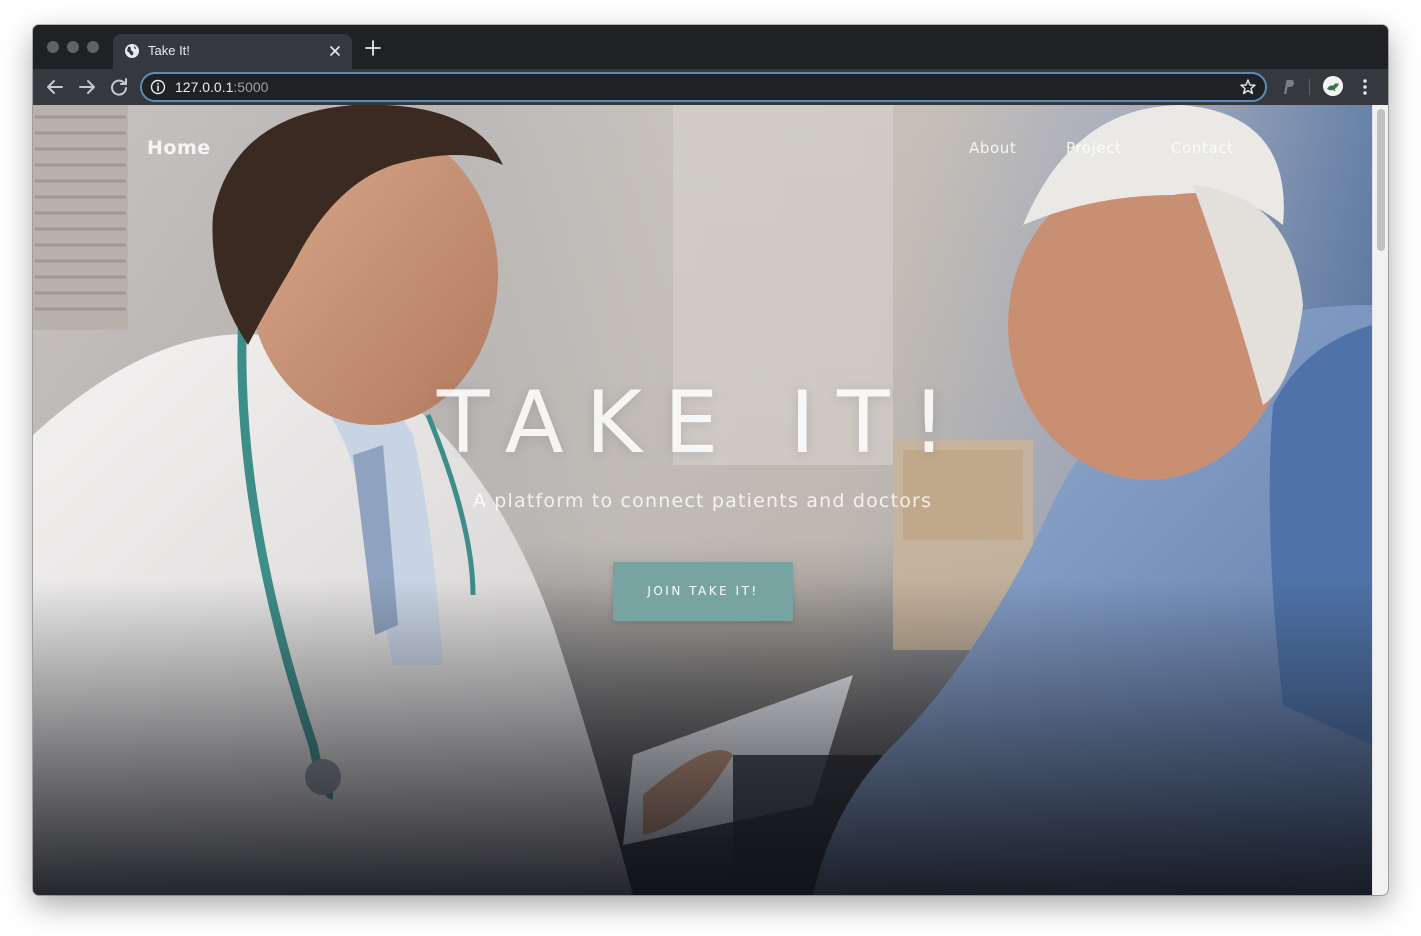  I want to click on url-text: 127.0.0.1:5000, so click(221, 87).